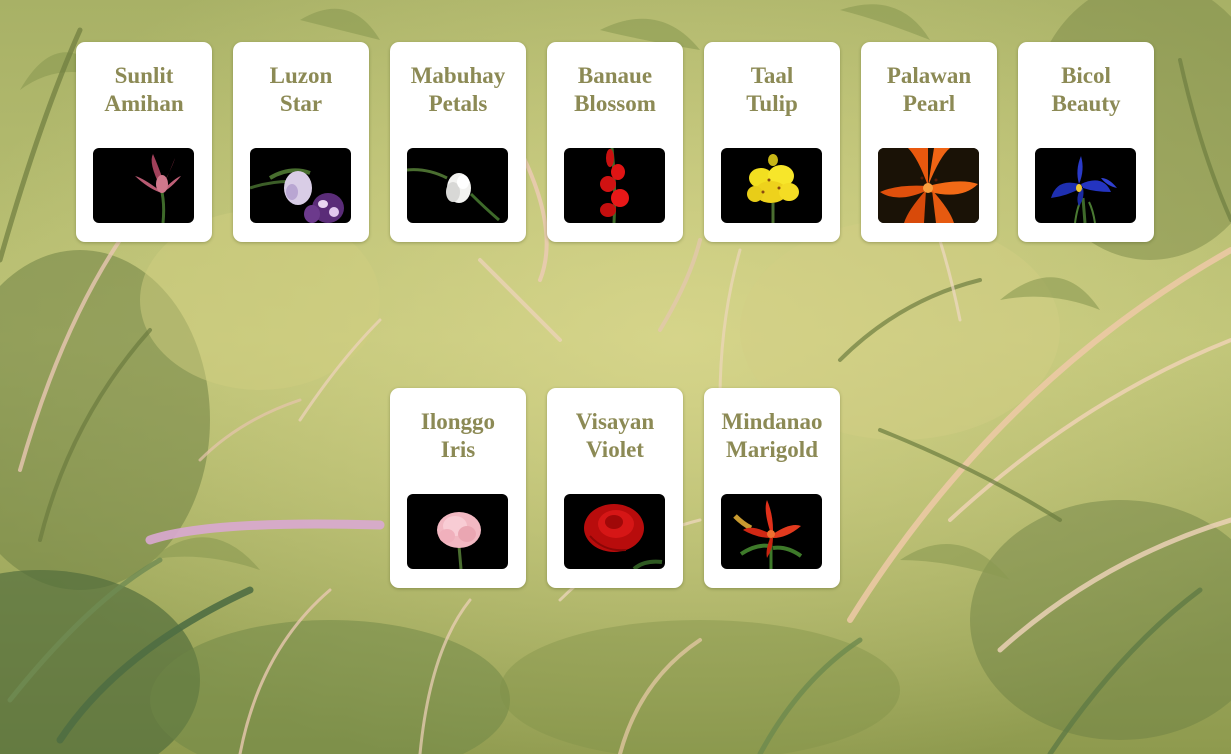 The width and height of the screenshot is (1231, 754). What do you see at coordinates (1086, 75) in the screenshot?
I see `card-title-line1: Bicol` at bounding box center [1086, 75].